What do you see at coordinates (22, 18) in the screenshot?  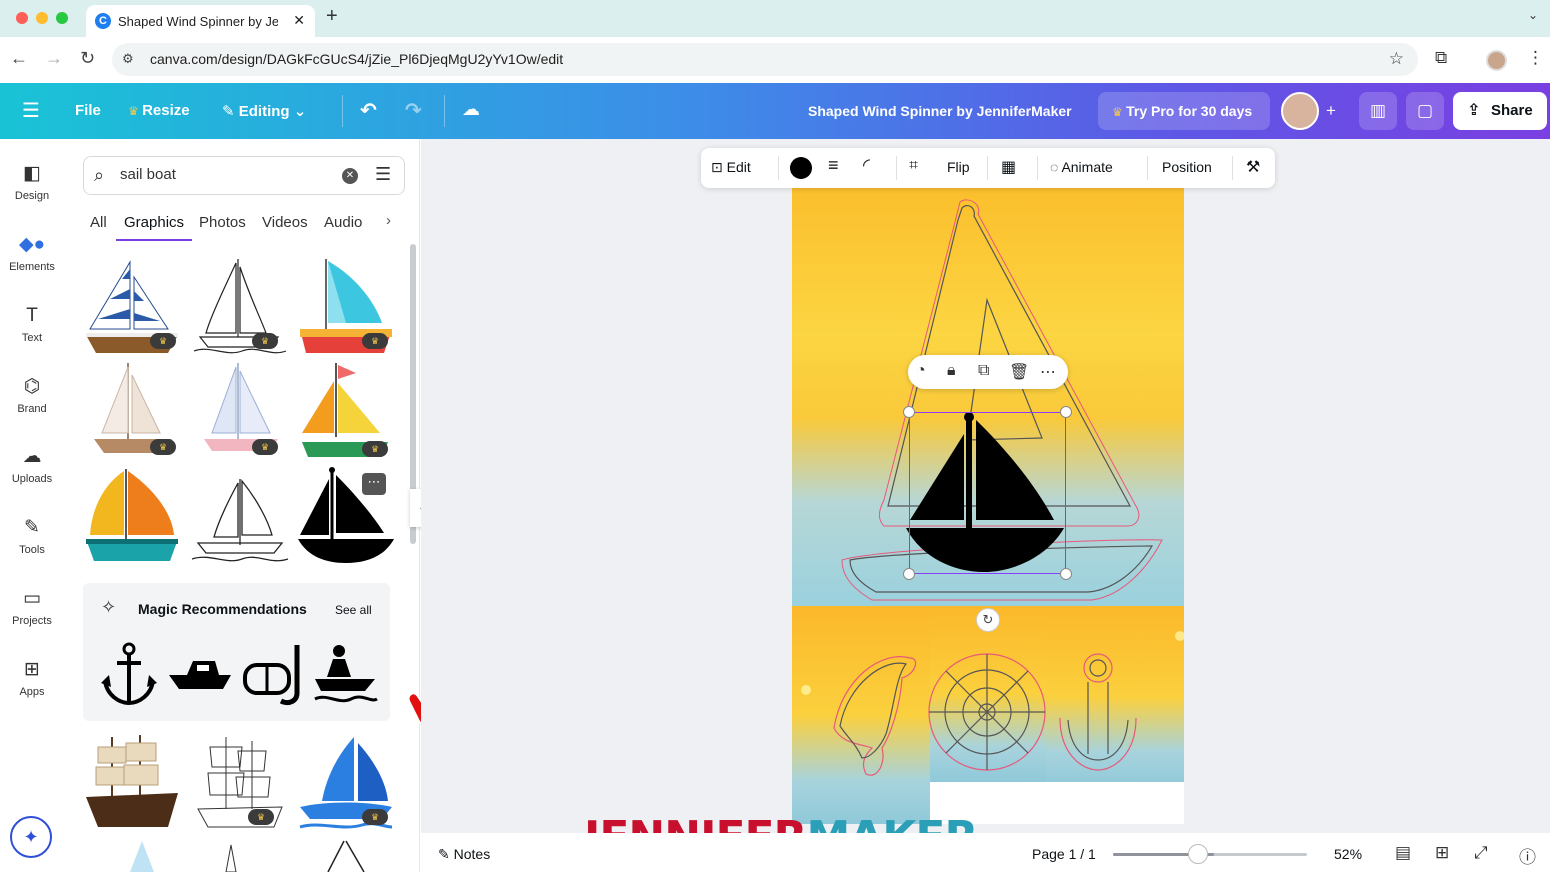 I see `window-close-button` at bounding box center [22, 18].